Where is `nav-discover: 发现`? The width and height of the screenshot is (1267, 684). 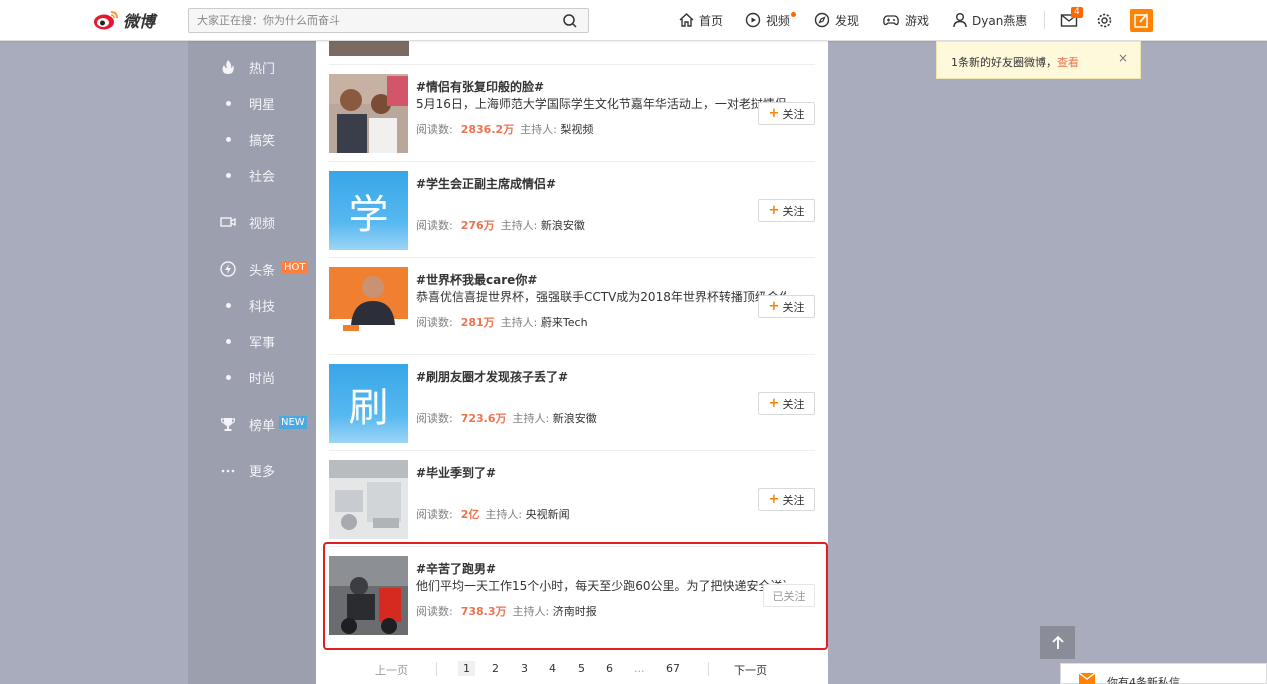 nav-discover: 发现 is located at coordinates (836, 20).